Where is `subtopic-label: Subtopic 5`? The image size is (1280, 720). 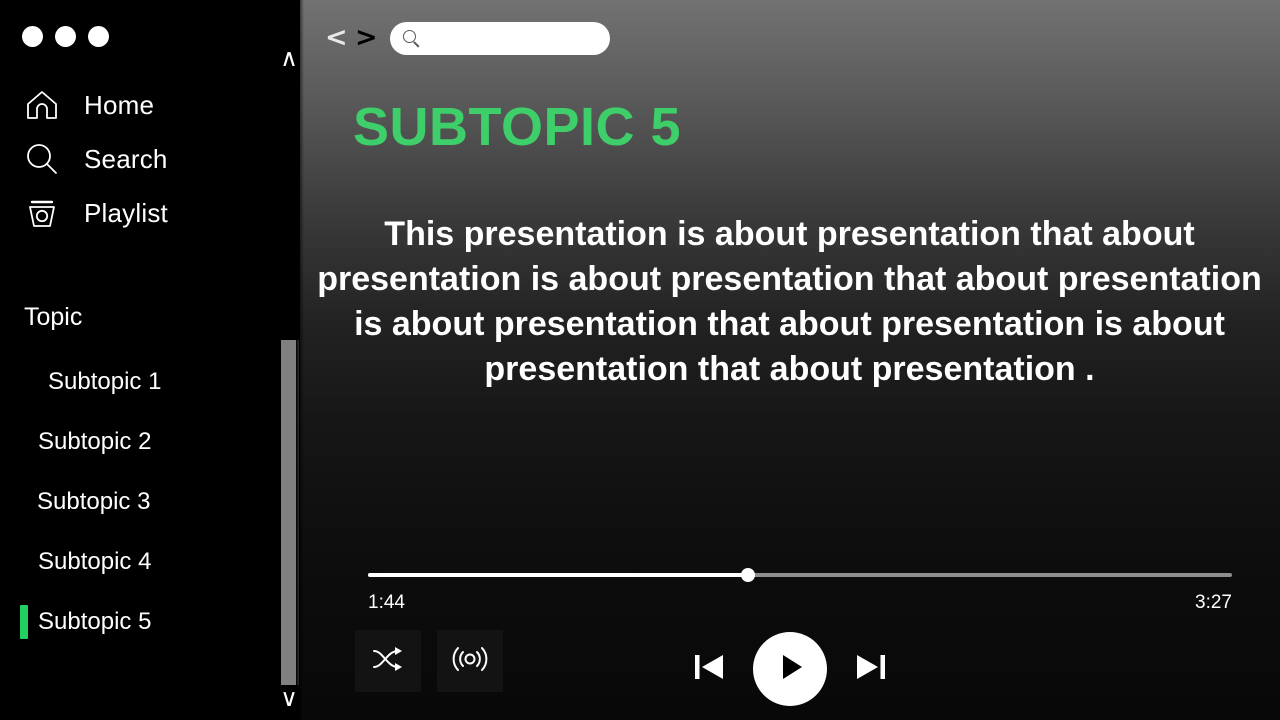
subtopic-label: Subtopic 5 is located at coordinates (95, 621).